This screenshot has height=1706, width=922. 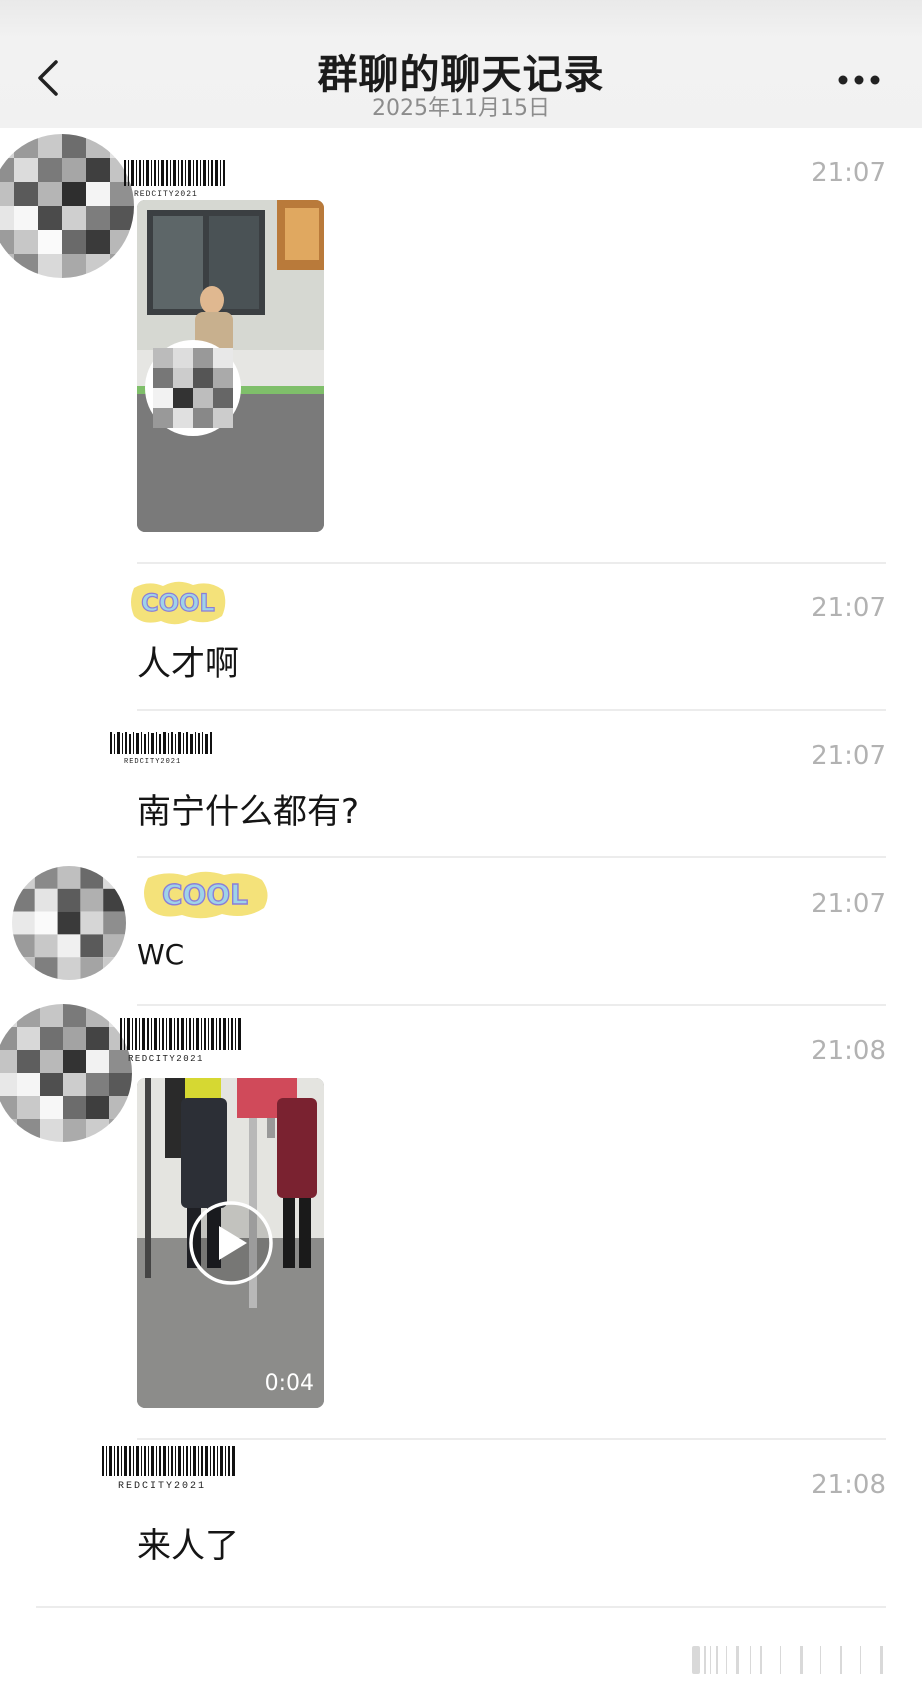 I want to click on message-text: 来人了, so click(x=188, y=1546).